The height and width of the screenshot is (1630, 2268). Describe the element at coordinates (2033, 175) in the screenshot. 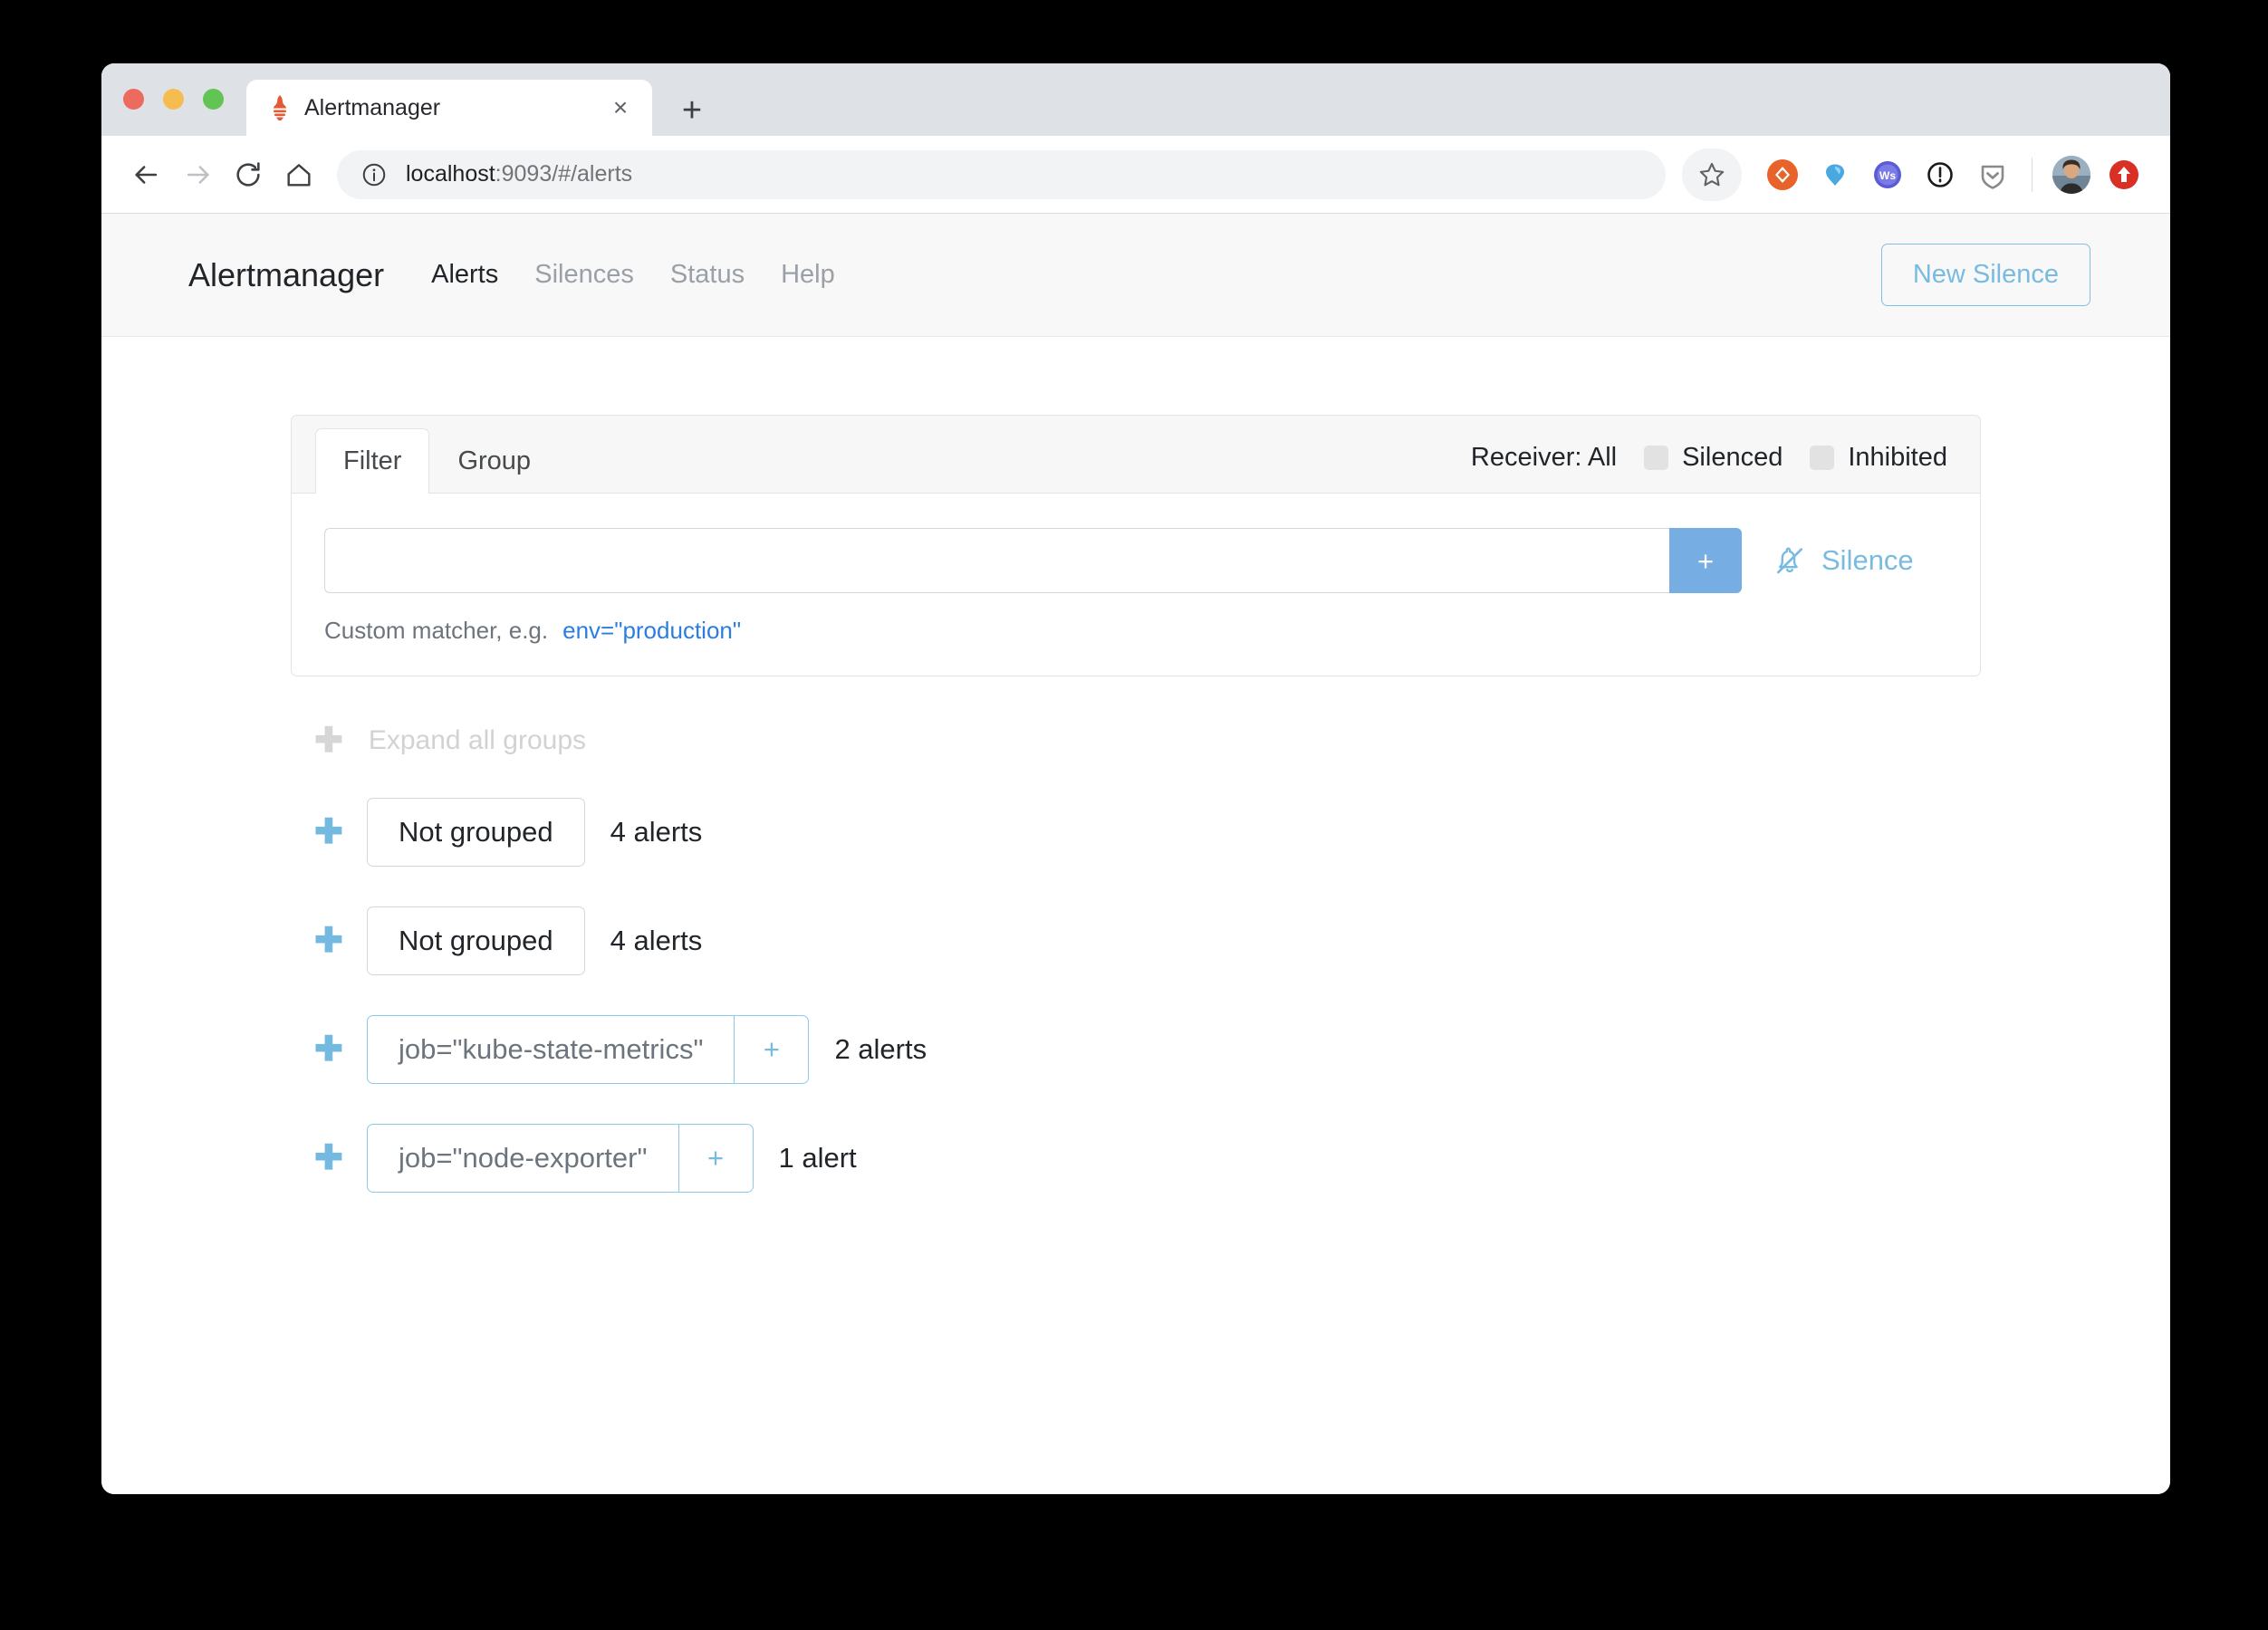

I see `toolbar-divider` at that location.